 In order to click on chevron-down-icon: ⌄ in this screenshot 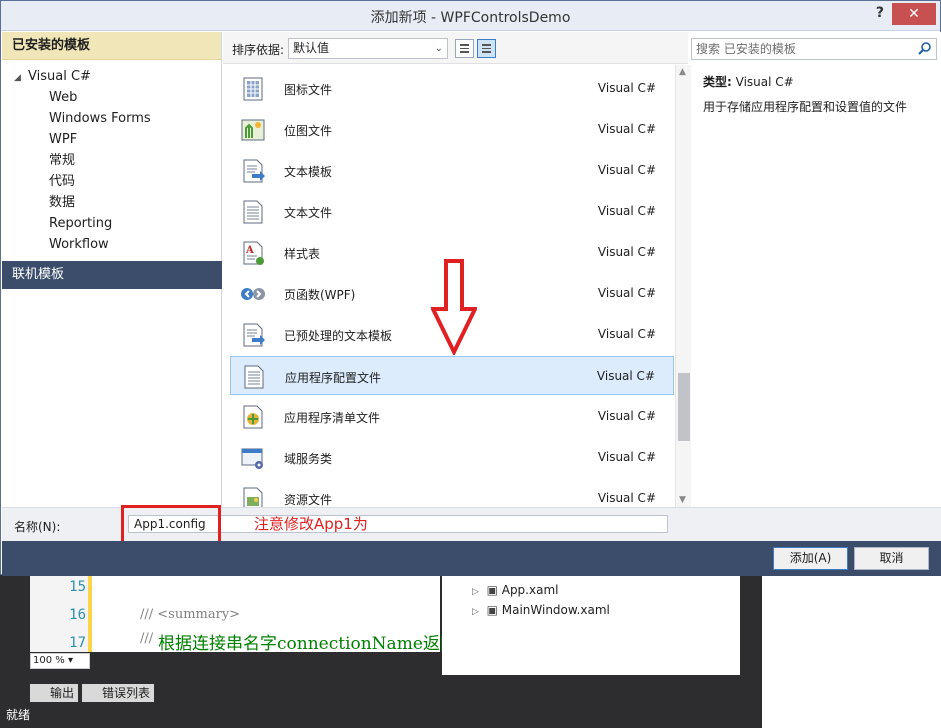, I will do `click(438, 48)`.